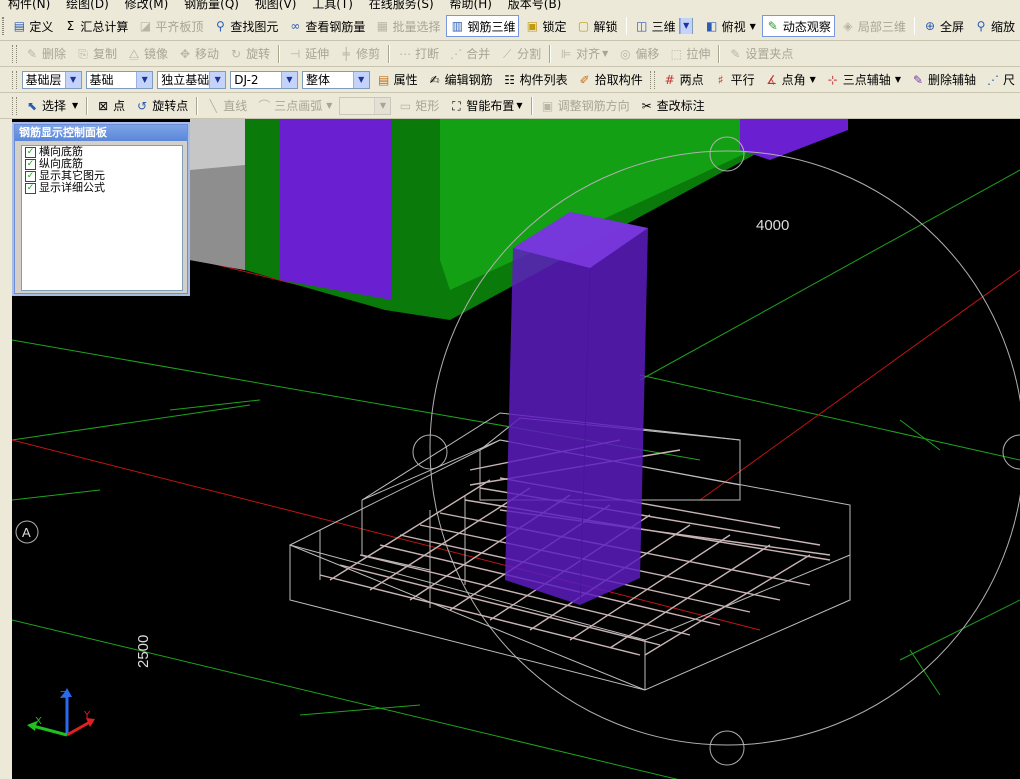  What do you see at coordinates (665, 26) in the screenshot?
I see `view-3d-dropdown: ◫ 三维 ▼` at bounding box center [665, 26].